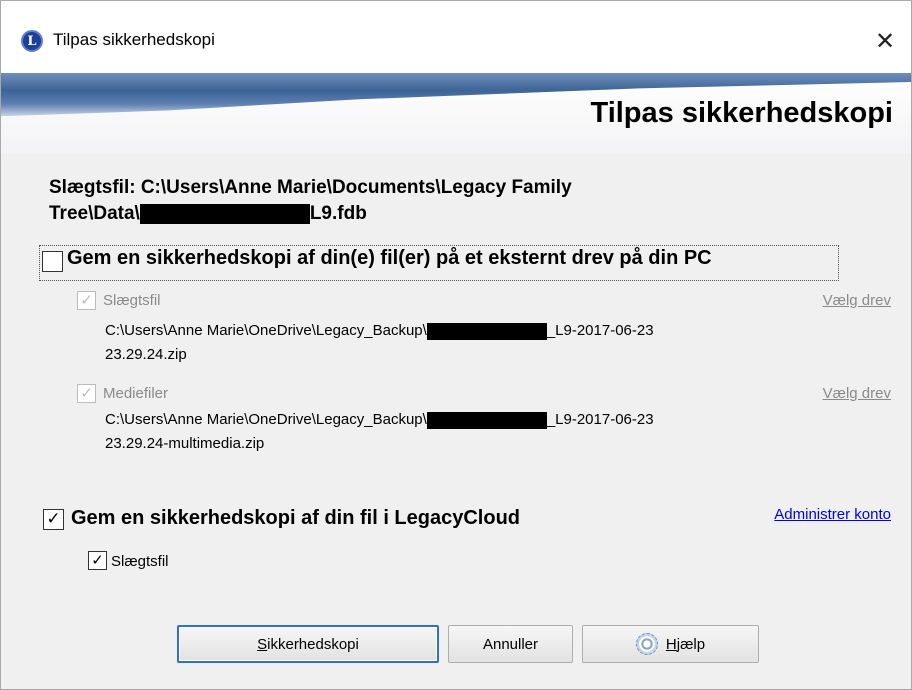 The width and height of the screenshot is (912, 690). I want to click on close-icon: ✕, so click(885, 41).